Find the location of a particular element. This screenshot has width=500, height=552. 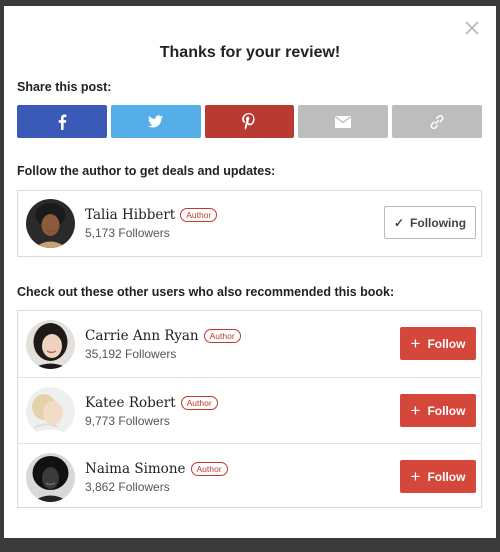

user-name: Naima Simone is located at coordinates (135, 469).